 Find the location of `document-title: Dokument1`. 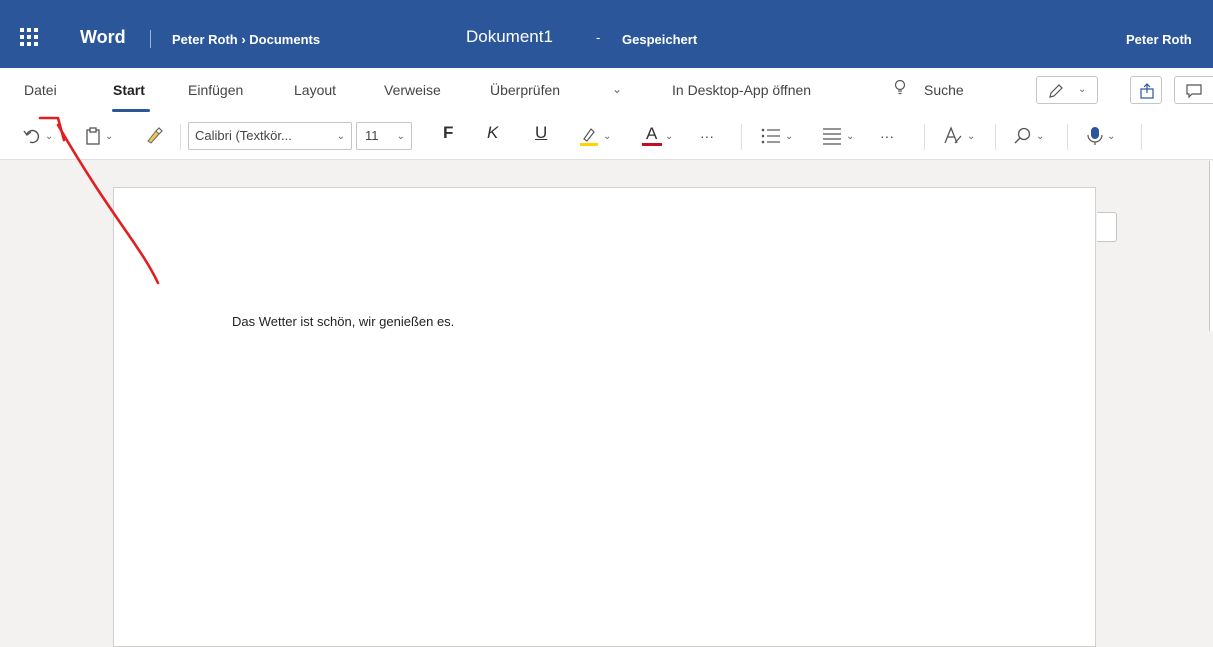

document-title: Dokument1 is located at coordinates (509, 37).